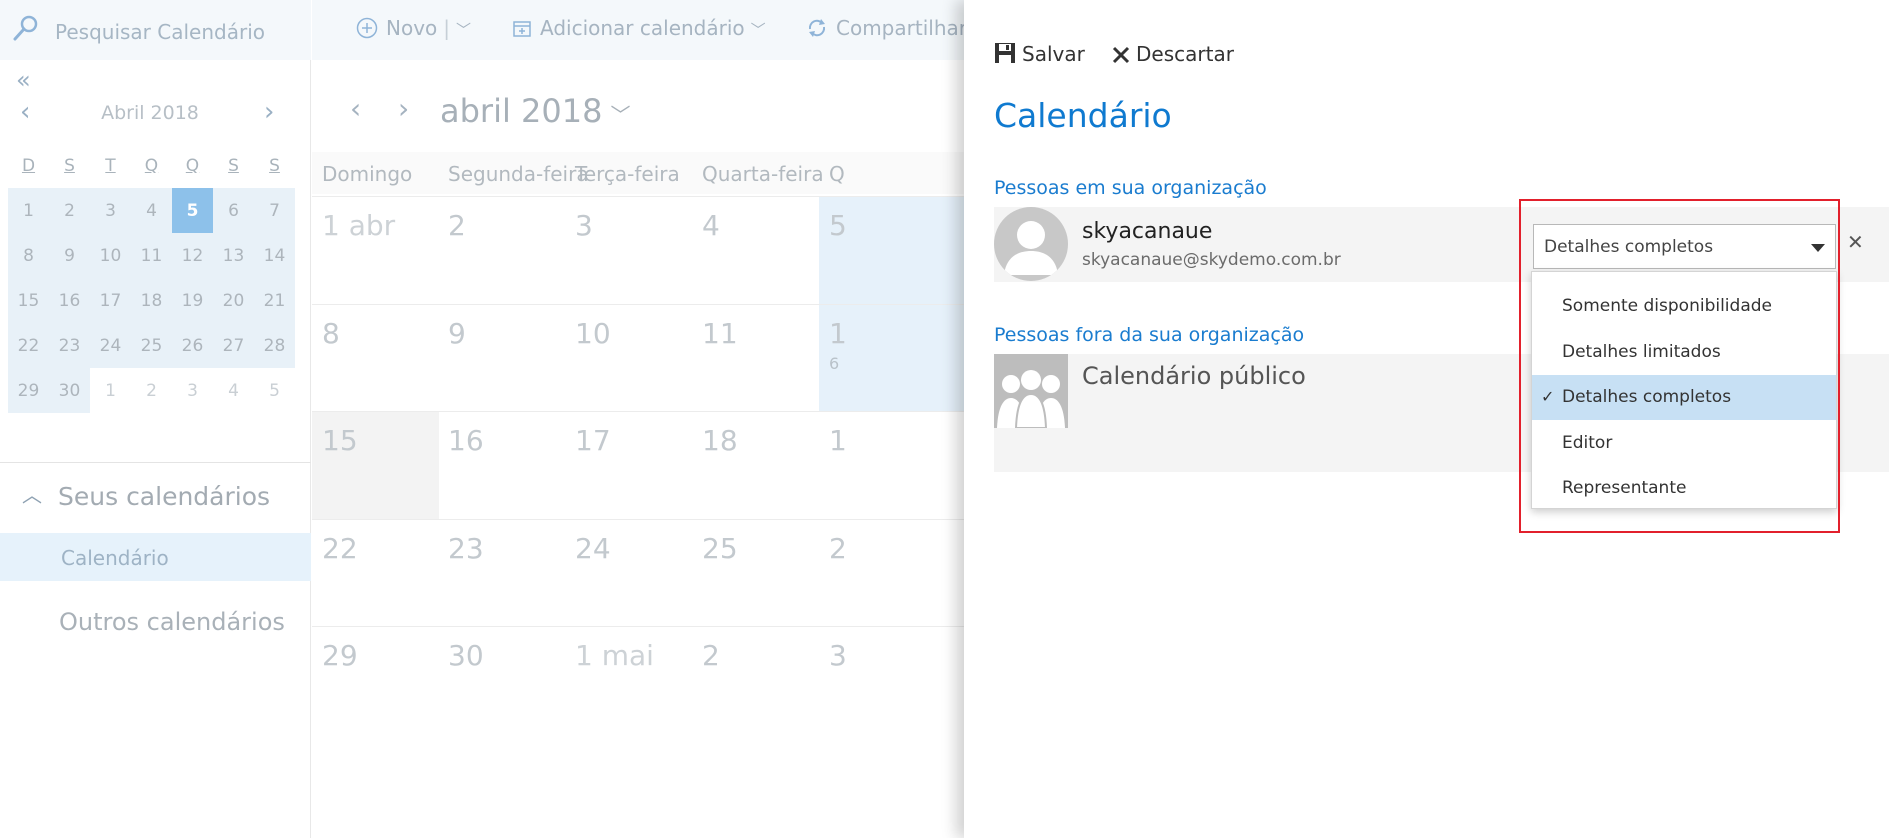  Describe the element at coordinates (28, 300) in the screenshot. I see `mini-day: 15` at that location.